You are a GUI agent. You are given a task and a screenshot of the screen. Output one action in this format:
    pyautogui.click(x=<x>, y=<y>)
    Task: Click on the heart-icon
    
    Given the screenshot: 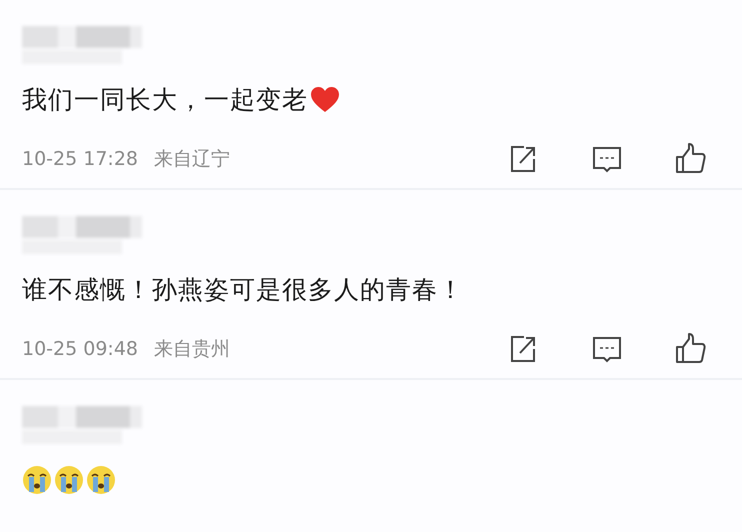 What is the action you would take?
    pyautogui.click(x=325, y=100)
    